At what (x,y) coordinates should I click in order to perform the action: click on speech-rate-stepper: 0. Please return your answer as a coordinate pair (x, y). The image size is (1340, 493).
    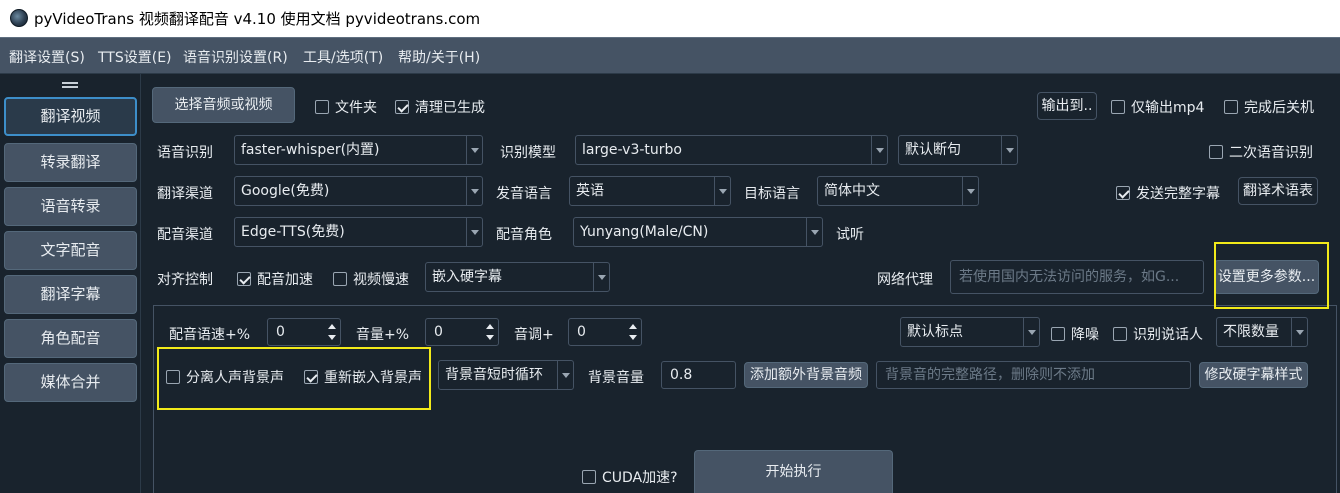
    Looking at the image, I should click on (304, 332).